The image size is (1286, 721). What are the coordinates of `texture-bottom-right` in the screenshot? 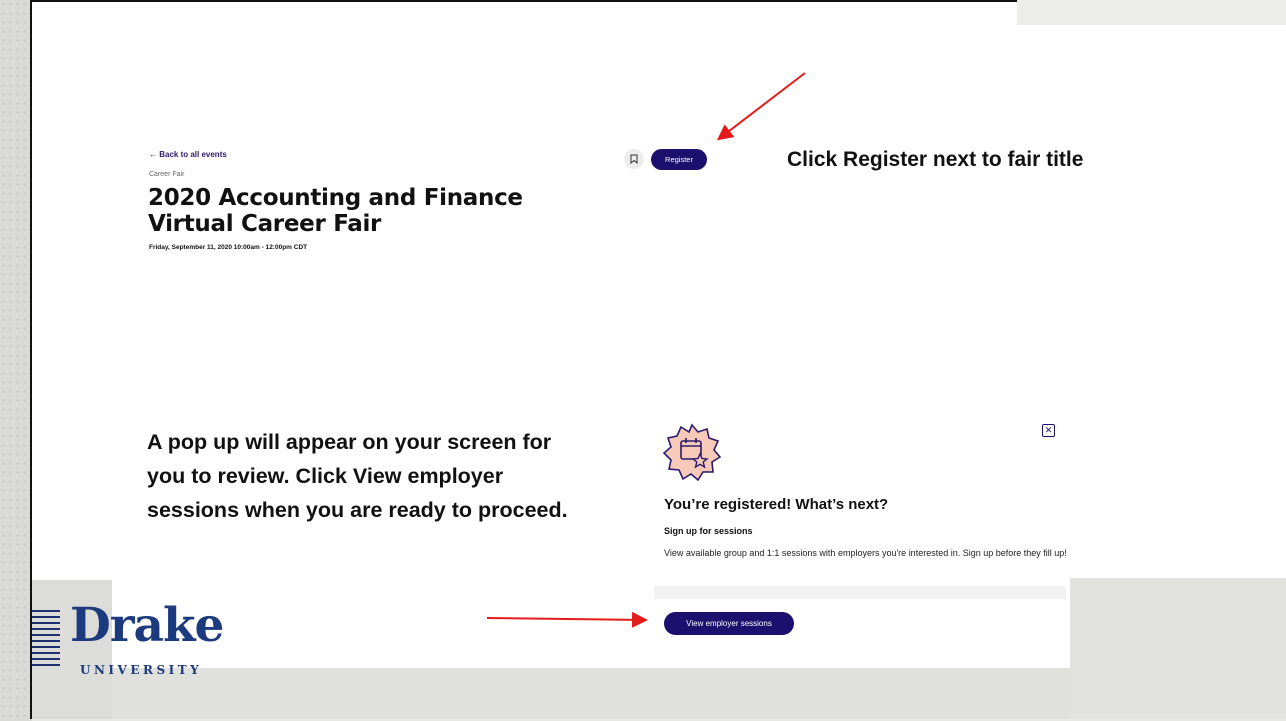 It's located at (1178, 648).